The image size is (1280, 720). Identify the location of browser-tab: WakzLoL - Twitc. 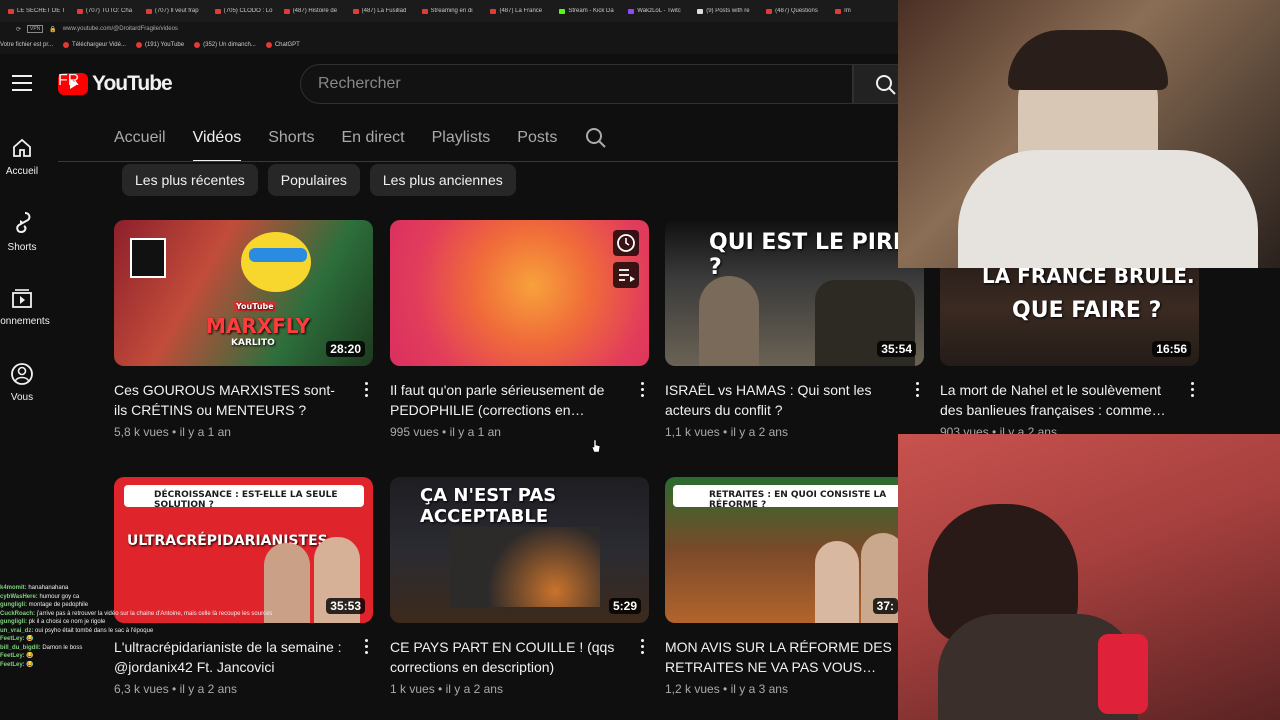
(658, 11).